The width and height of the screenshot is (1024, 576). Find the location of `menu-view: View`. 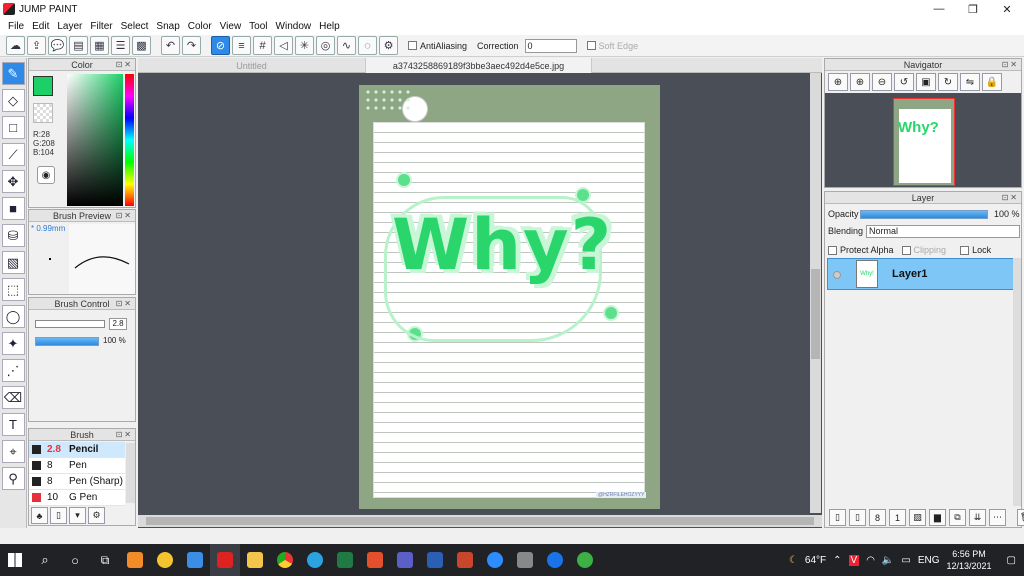

menu-view: View is located at coordinates (231, 26).